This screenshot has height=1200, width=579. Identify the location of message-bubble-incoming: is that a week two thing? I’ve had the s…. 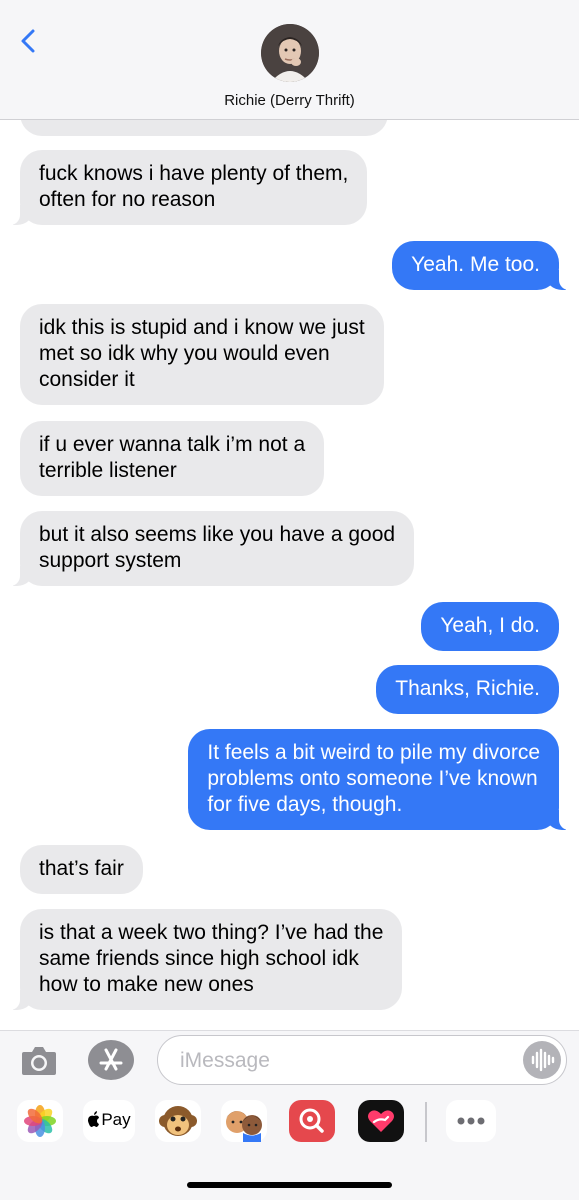
(206, 959).